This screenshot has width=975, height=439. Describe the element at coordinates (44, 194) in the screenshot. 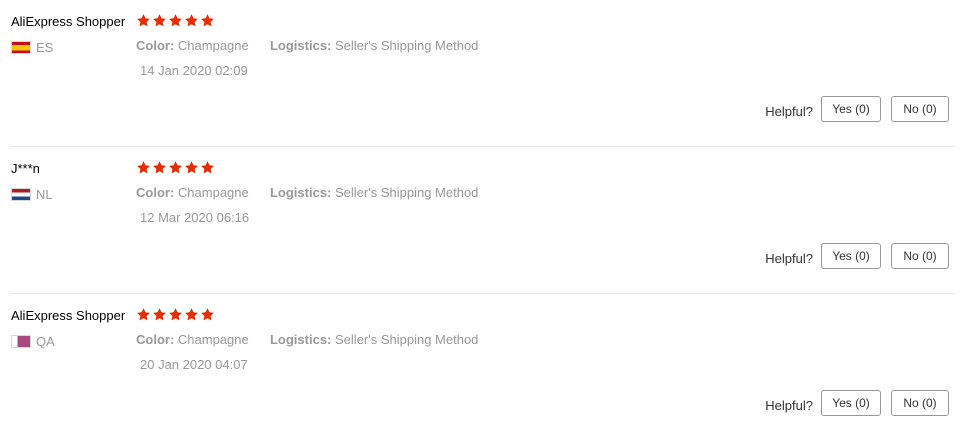

I see `country-code: NL` at that location.